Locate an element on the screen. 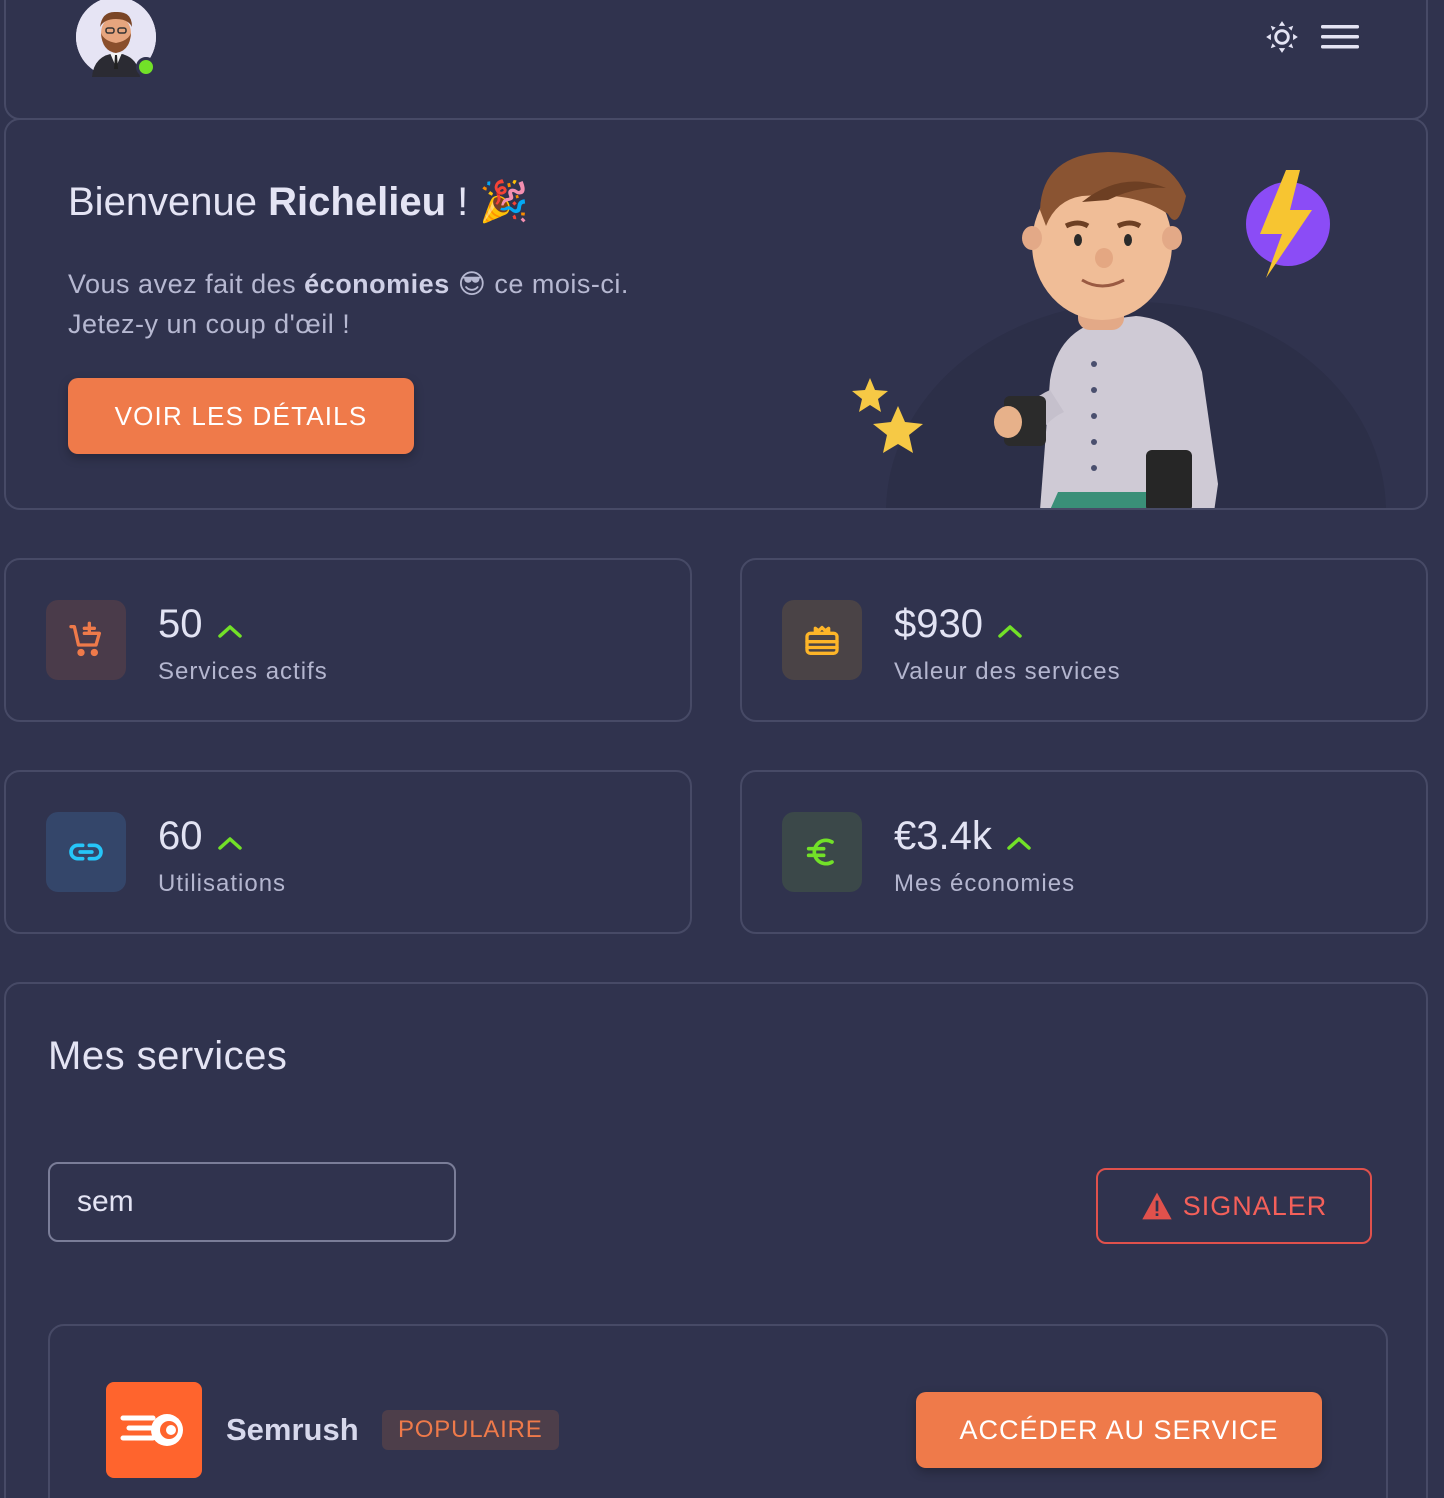  message-line-2: Jetez-y un coup d'œil ! is located at coordinates (209, 324).